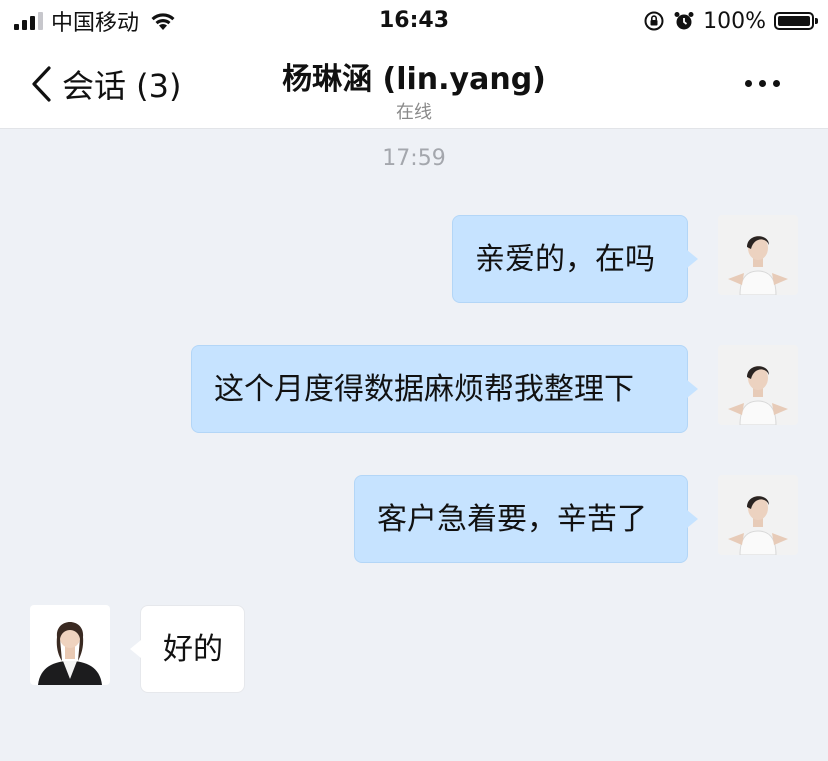  Describe the element at coordinates (796, 21) in the screenshot. I see `battery-icon` at that location.